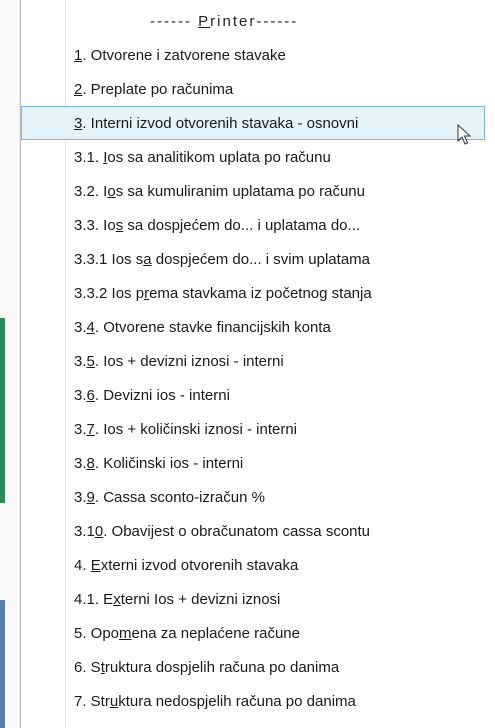 This screenshot has height=728, width=495. I want to click on menu-item-accelerator-key: u, so click(114, 701).